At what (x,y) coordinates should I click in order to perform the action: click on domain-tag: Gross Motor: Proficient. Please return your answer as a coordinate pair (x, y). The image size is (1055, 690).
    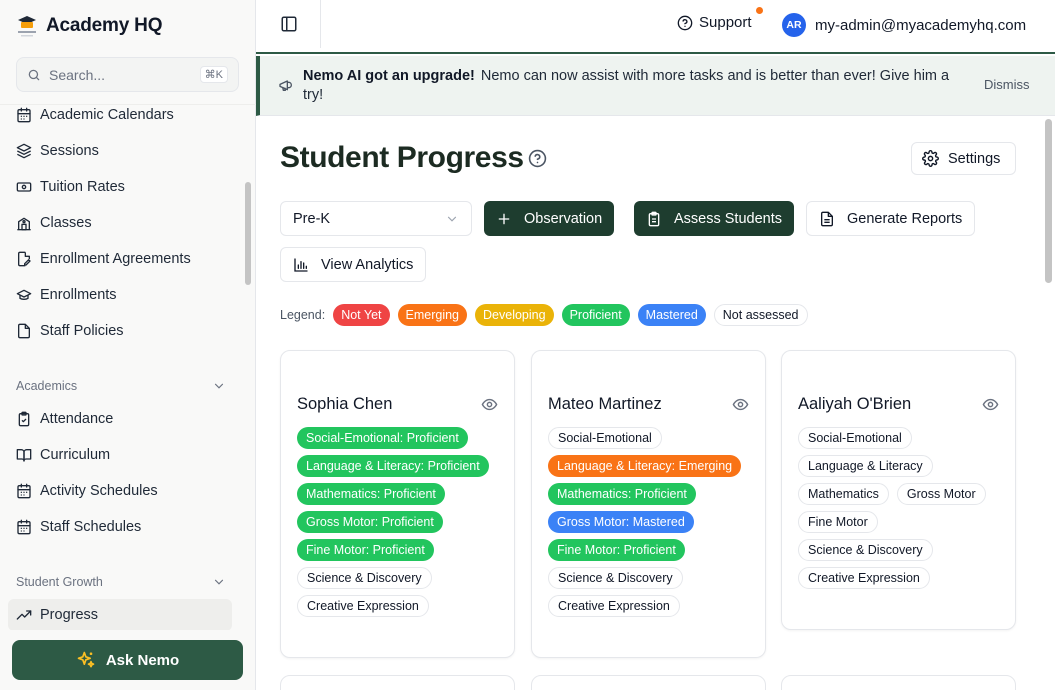
    Looking at the image, I should click on (370, 522).